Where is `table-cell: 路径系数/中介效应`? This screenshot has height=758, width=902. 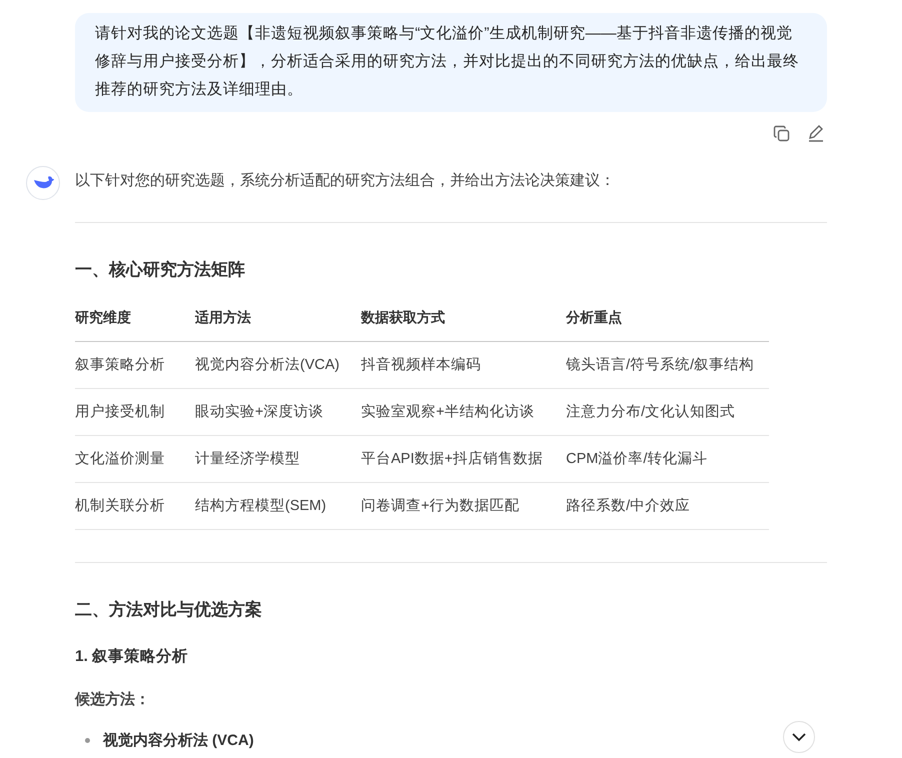 table-cell: 路径系数/中介效应 is located at coordinates (667, 506).